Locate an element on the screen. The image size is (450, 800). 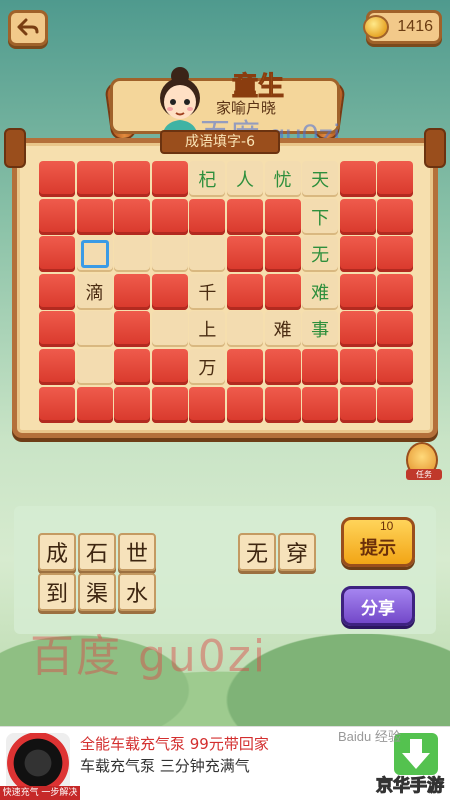
filled-cell: 滴 is located at coordinates (94, 291).